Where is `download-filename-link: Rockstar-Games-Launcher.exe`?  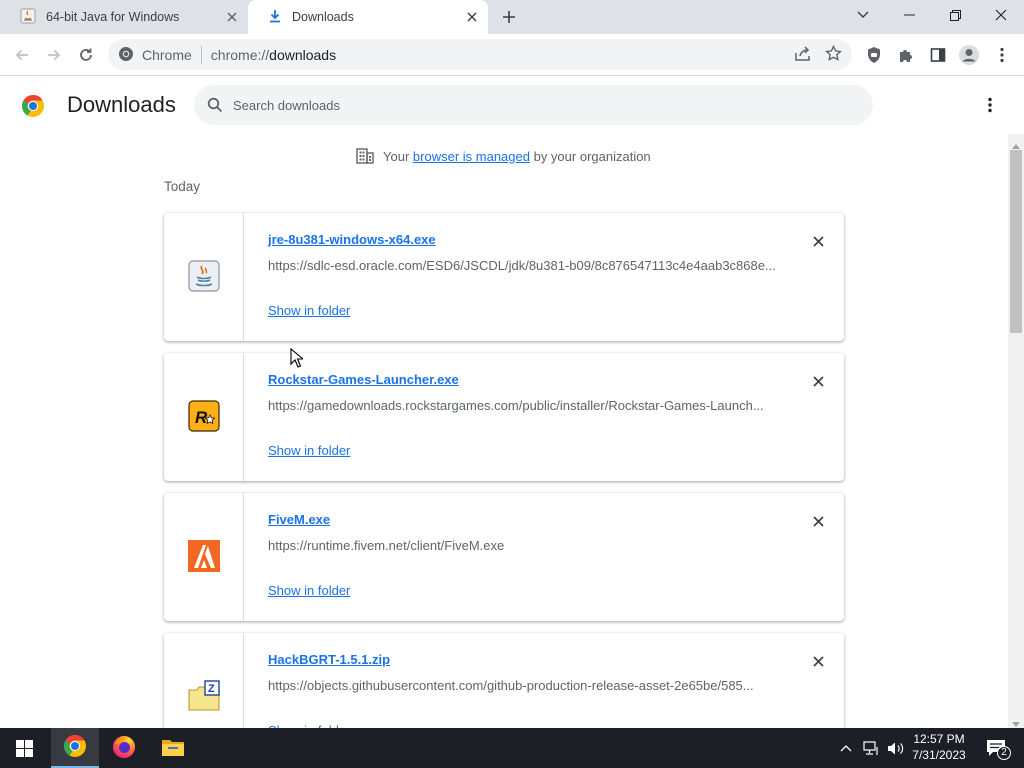
download-filename-link: Rockstar-Games-Launcher.exe is located at coordinates (363, 379).